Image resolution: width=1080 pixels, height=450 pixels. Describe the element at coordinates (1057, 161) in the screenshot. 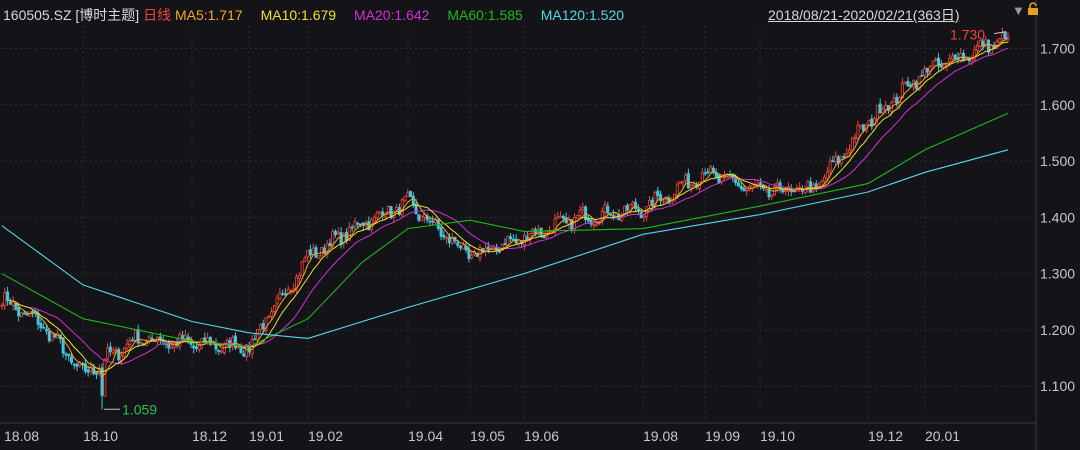

I see `y-tick-label: 1.500` at that location.